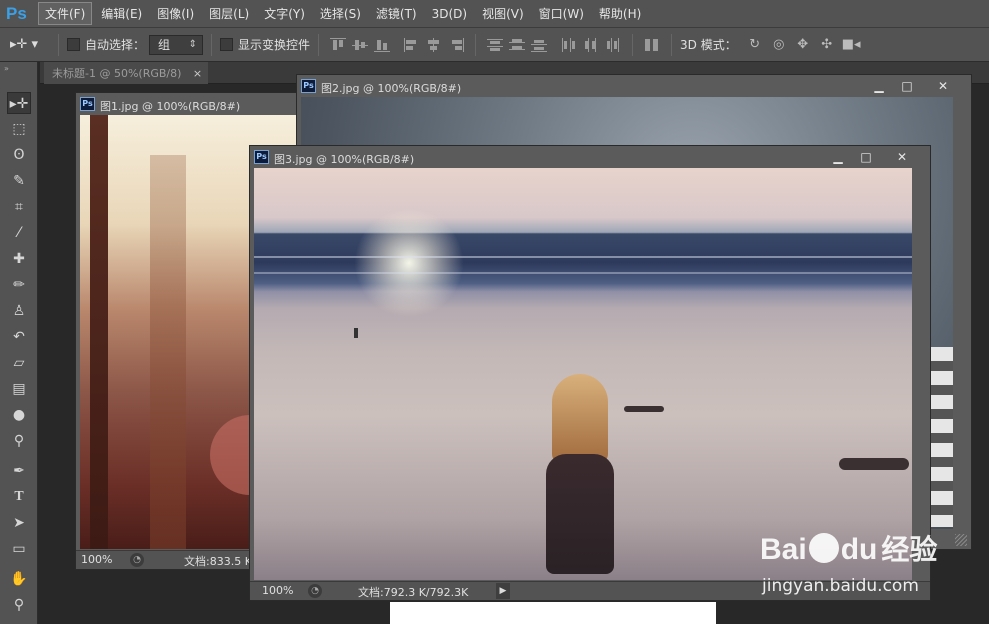 This screenshot has height=624, width=989. What do you see at coordinates (583, 273) in the screenshot?
I see `wave-line` at bounding box center [583, 273].